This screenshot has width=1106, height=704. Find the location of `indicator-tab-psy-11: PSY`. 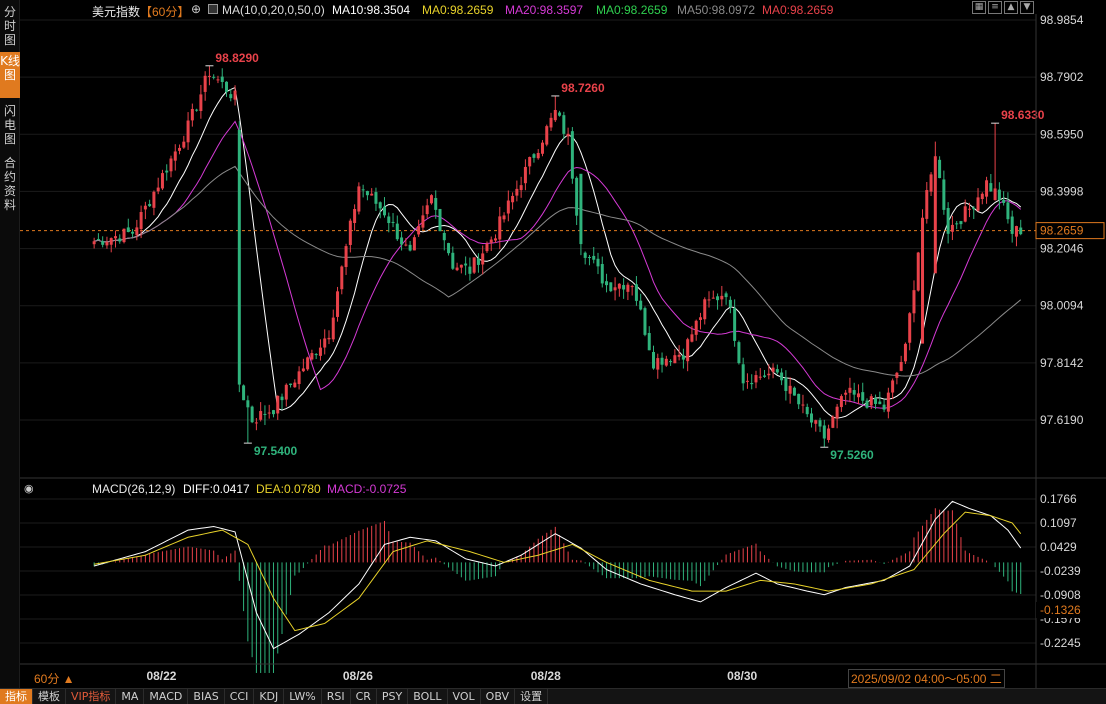

indicator-tab-psy-11: PSY is located at coordinates (393, 696).